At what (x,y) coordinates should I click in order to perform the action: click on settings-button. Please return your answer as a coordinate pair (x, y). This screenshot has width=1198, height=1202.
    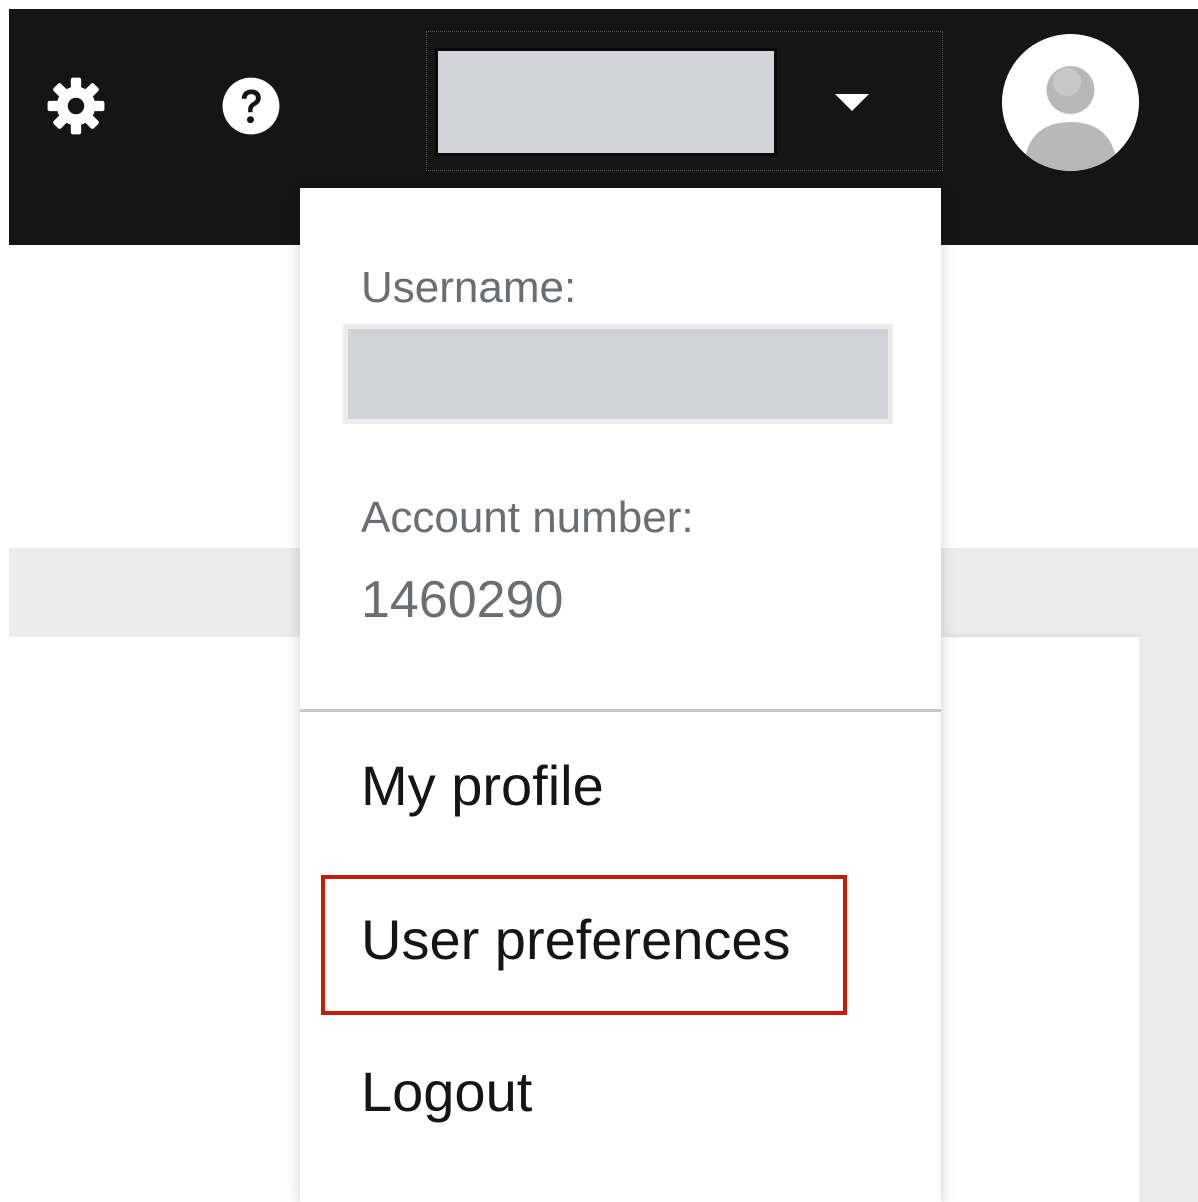
    Looking at the image, I should click on (76, 106).